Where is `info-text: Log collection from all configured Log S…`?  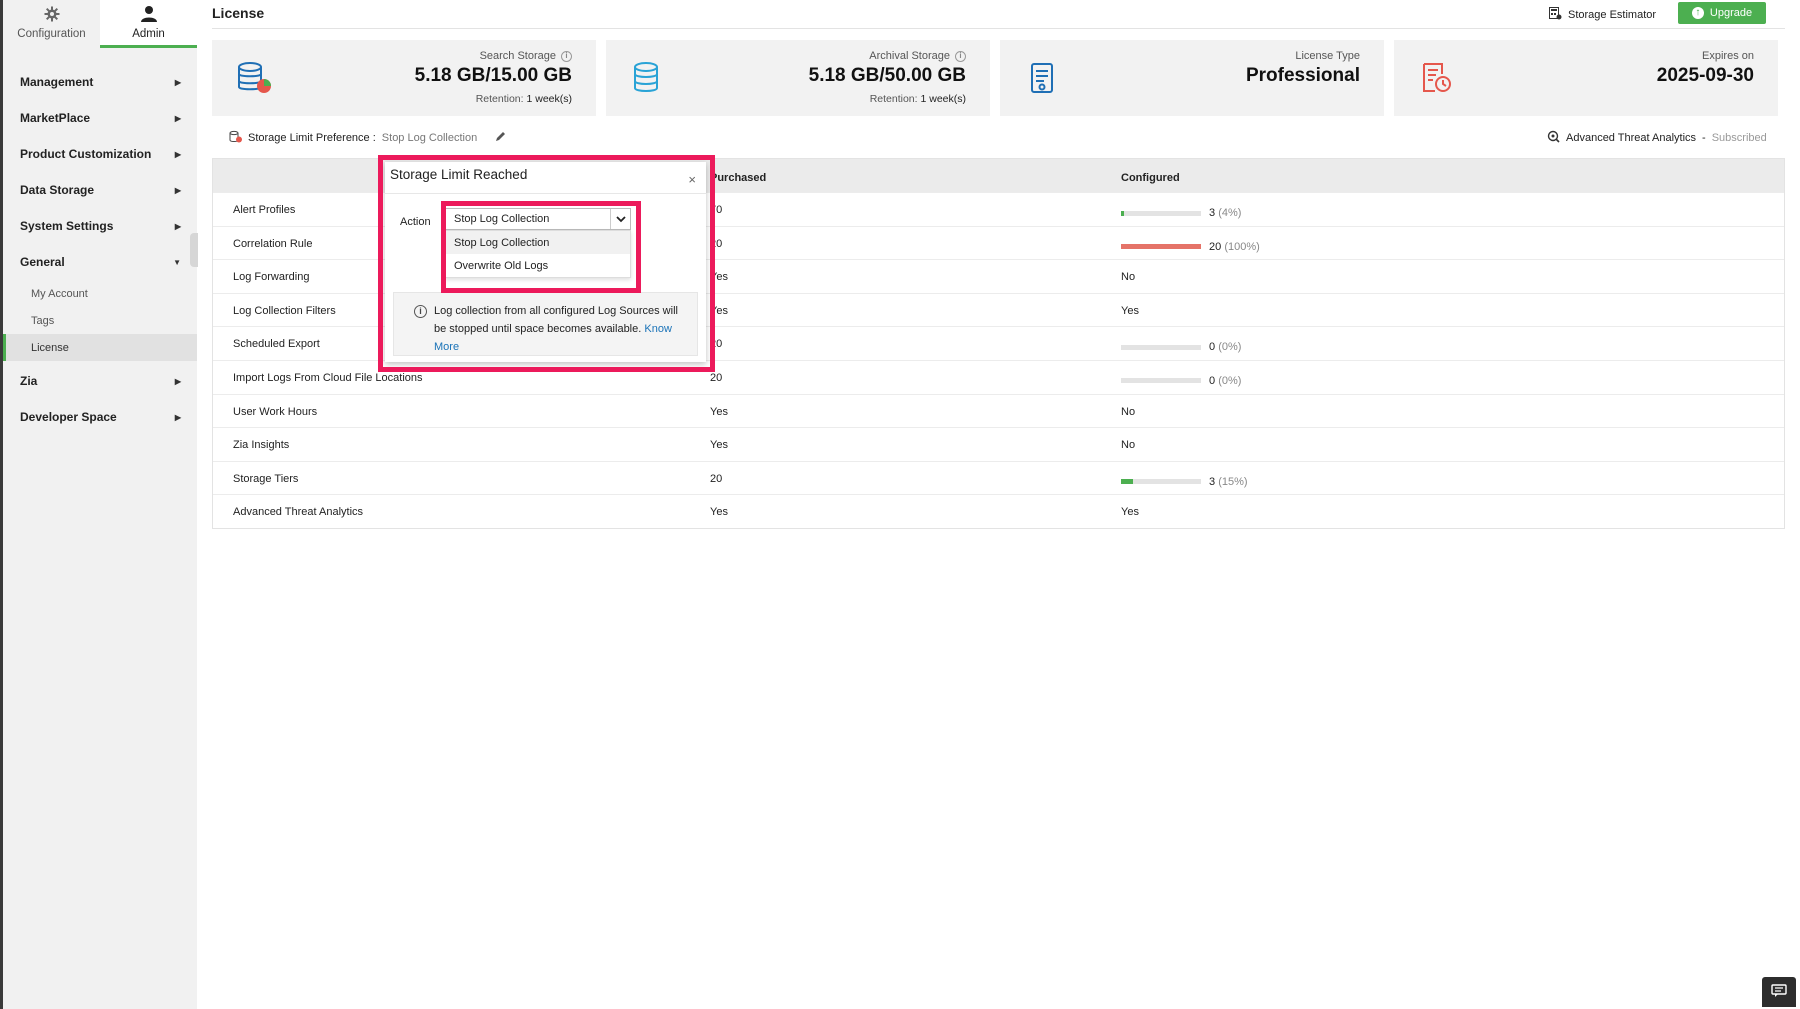 info-text: Log collection from all configured Log S… is located at coordinates (556, 320).